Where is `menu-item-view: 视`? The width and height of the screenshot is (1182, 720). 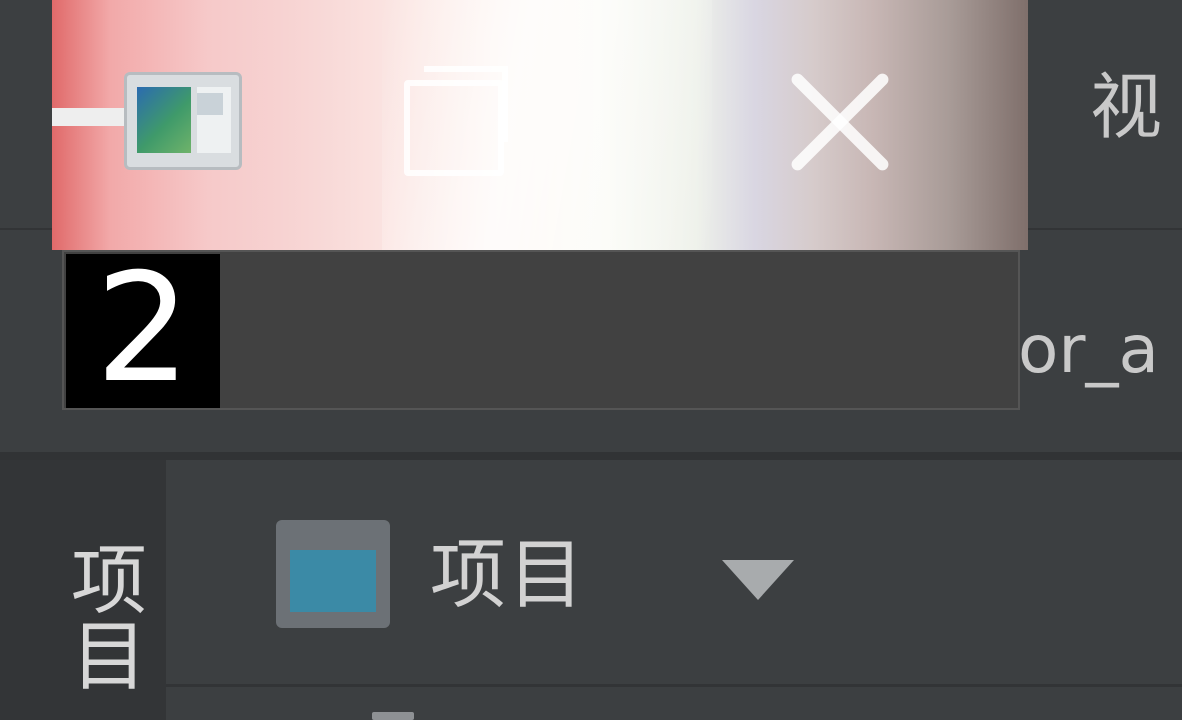
menu-item-view: 视 is located at coordinates (1126, 107).